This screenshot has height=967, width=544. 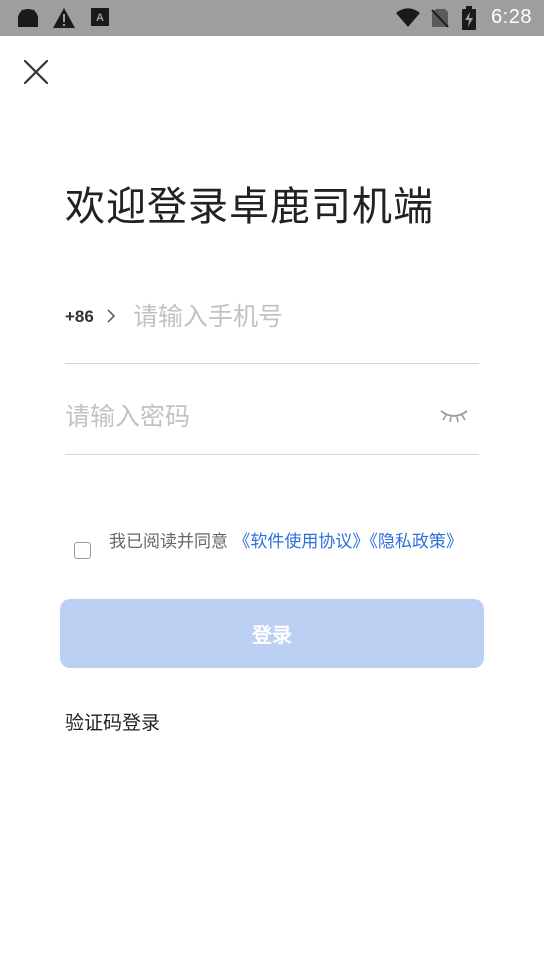 What do you see at coordinates (79, 317) in the screenshot?
I see `country-code-selector: +86` at bounding box center [79, 317].